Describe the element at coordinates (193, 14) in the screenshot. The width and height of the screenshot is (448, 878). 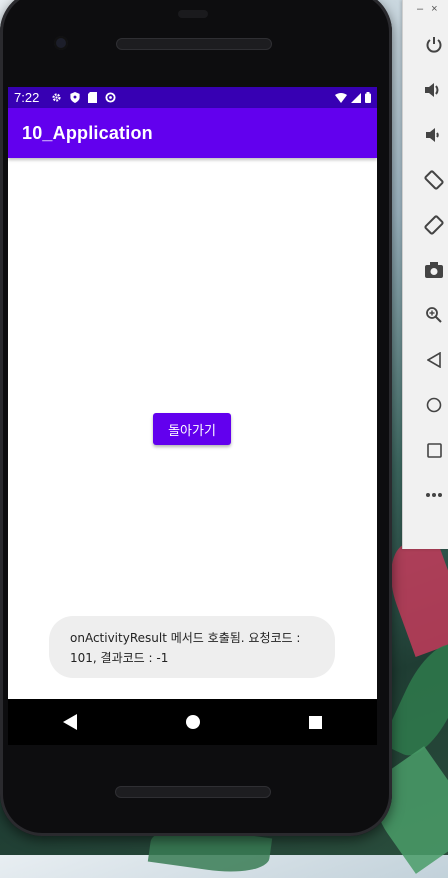
I see `earpiece` at that location.